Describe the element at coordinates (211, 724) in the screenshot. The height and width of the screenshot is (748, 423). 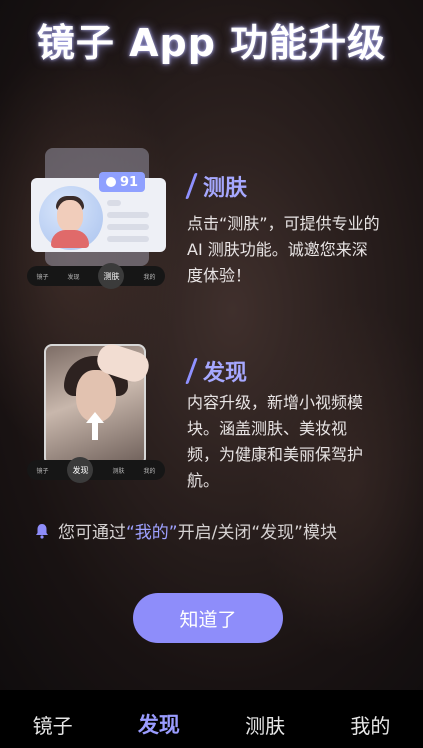
I see `bottom-nav: 镜子 发现 测肤 我的` at that location.